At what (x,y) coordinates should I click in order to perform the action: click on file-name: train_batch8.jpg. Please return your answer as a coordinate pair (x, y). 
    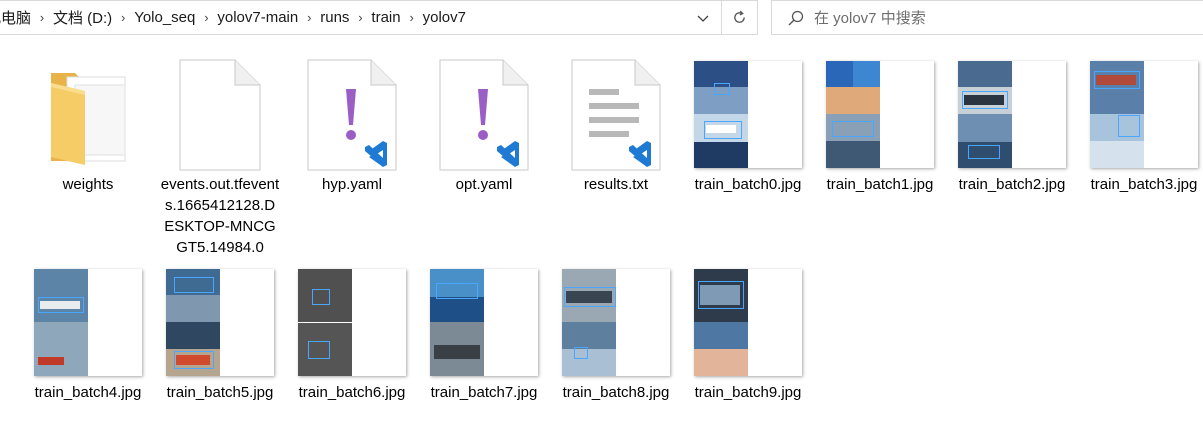
    Looking at the image, I should click on (616, 392).